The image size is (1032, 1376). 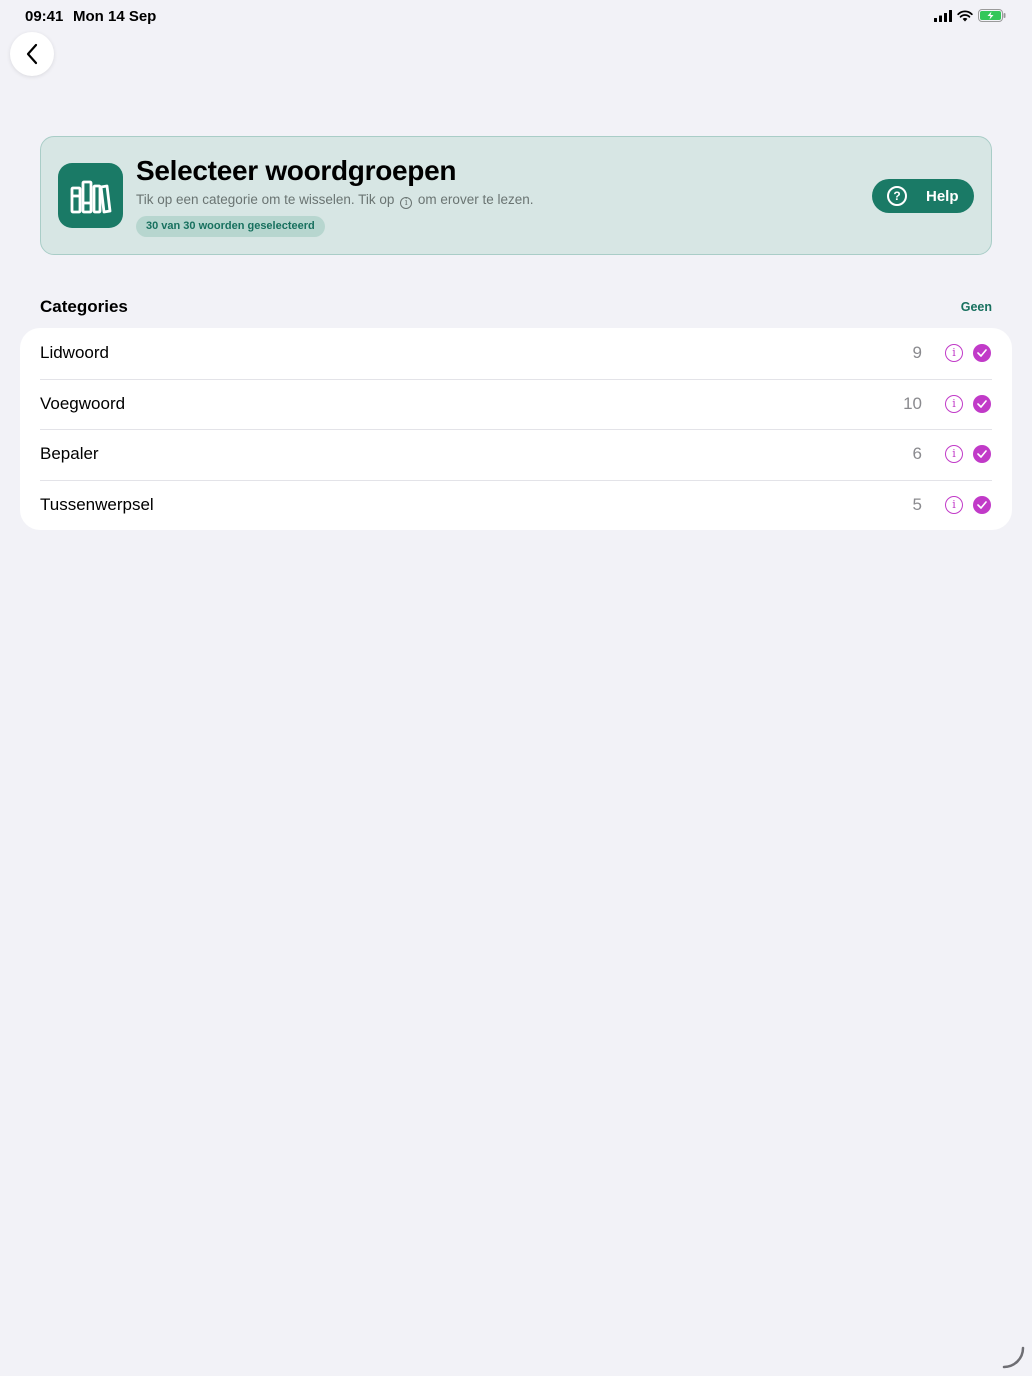 What do you see at coordinates (230, 226) in the screenshot?
I see `selection-count-badge: 30 van 30 woorden geselecteerd` at bounding box center [230, 226].